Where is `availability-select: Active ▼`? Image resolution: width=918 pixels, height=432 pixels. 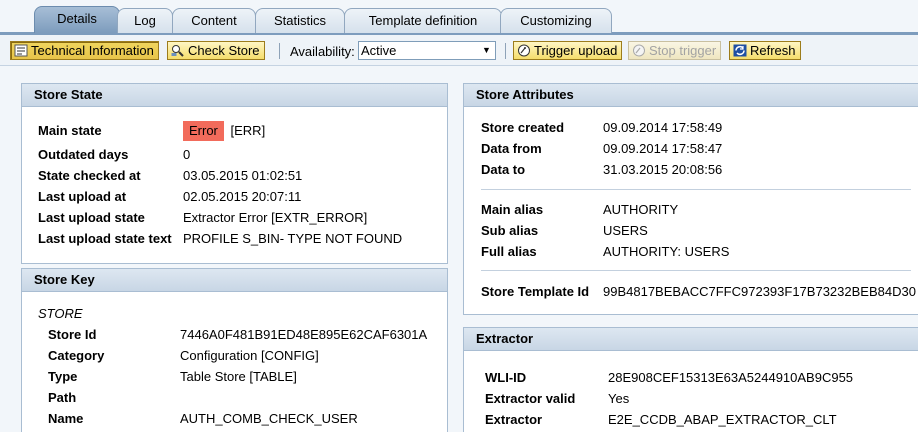 availability-select: Active ▼ is located at coordinates (427, 50).